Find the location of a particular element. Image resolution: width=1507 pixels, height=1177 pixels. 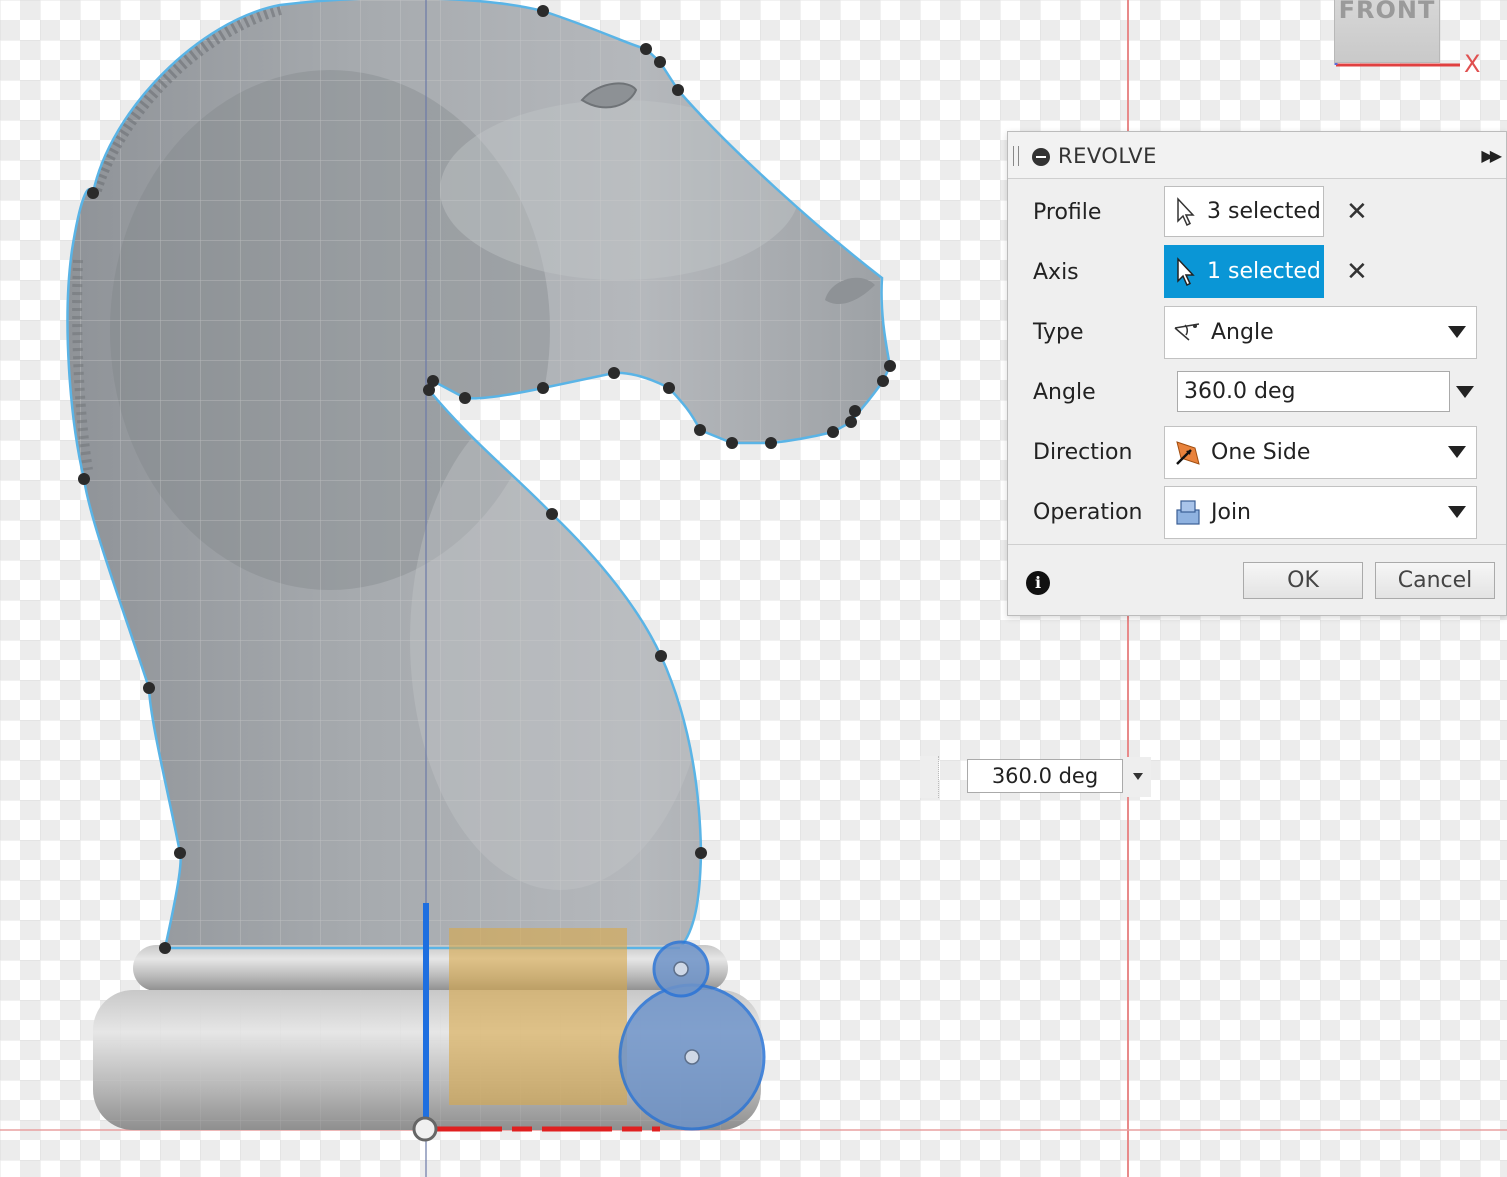

angle-dropdown-chevron-icon is located at coordinates (1465, 392).